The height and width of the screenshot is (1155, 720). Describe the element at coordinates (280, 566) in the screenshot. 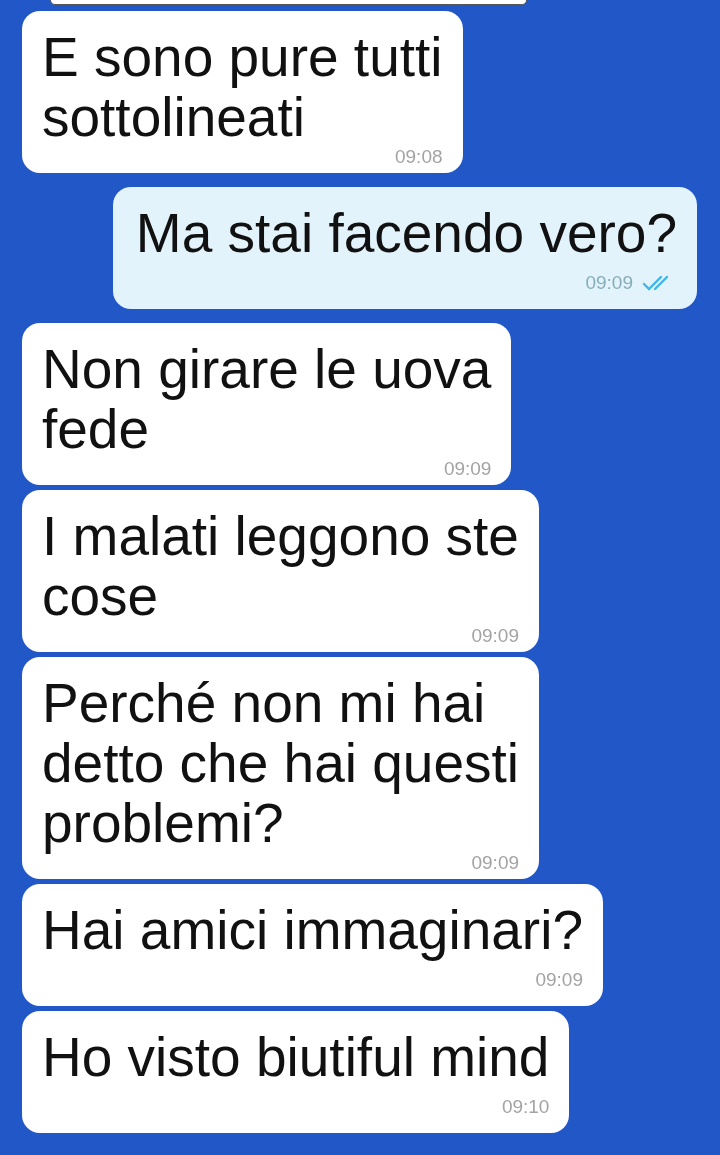

I see `message-text: I malati leggono ste cose` at that location.